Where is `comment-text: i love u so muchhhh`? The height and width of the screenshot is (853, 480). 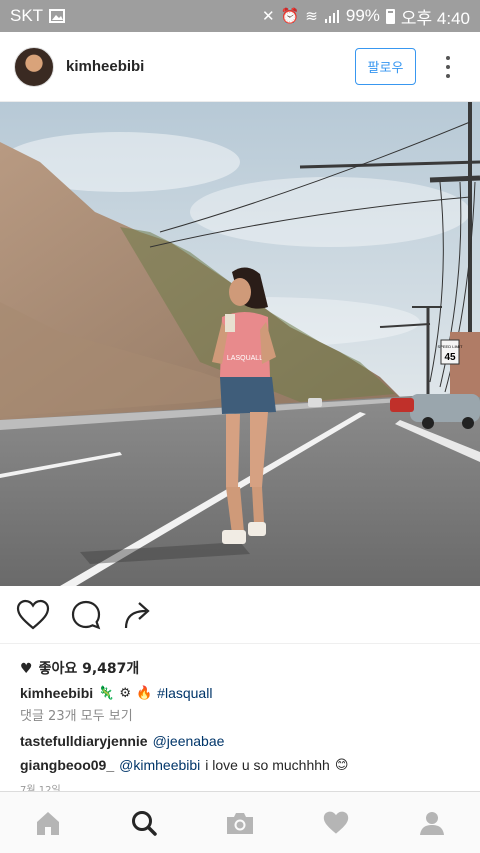
comment-text: i love u so muchhhh is located at coordinates (267, 765).